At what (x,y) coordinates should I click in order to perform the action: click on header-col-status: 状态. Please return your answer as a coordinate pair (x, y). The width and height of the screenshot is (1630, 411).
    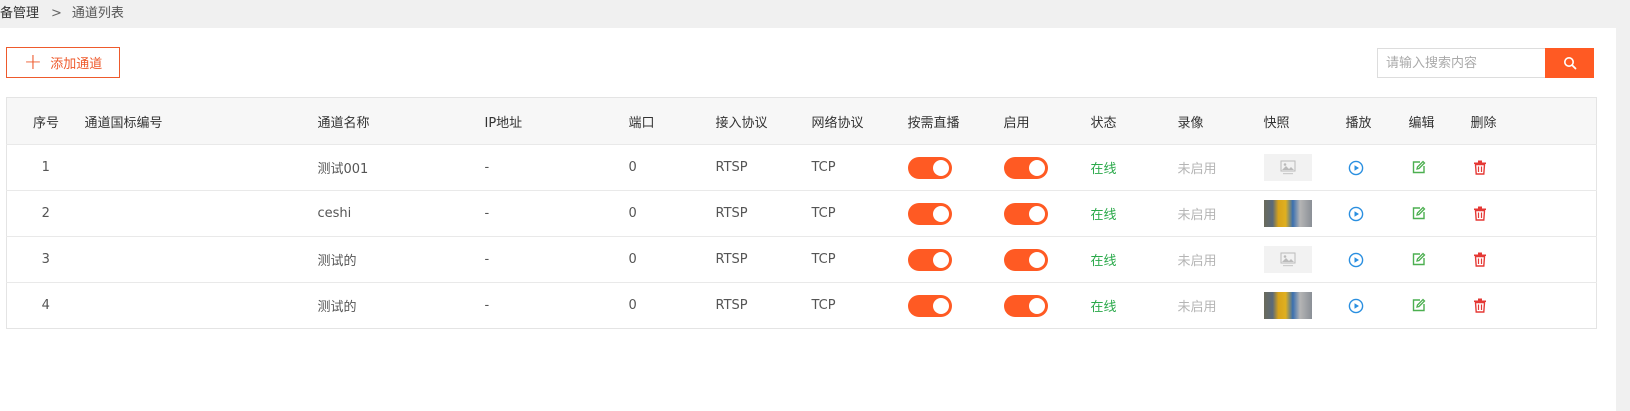
    Looking at the image, I should click on (1103, 123).